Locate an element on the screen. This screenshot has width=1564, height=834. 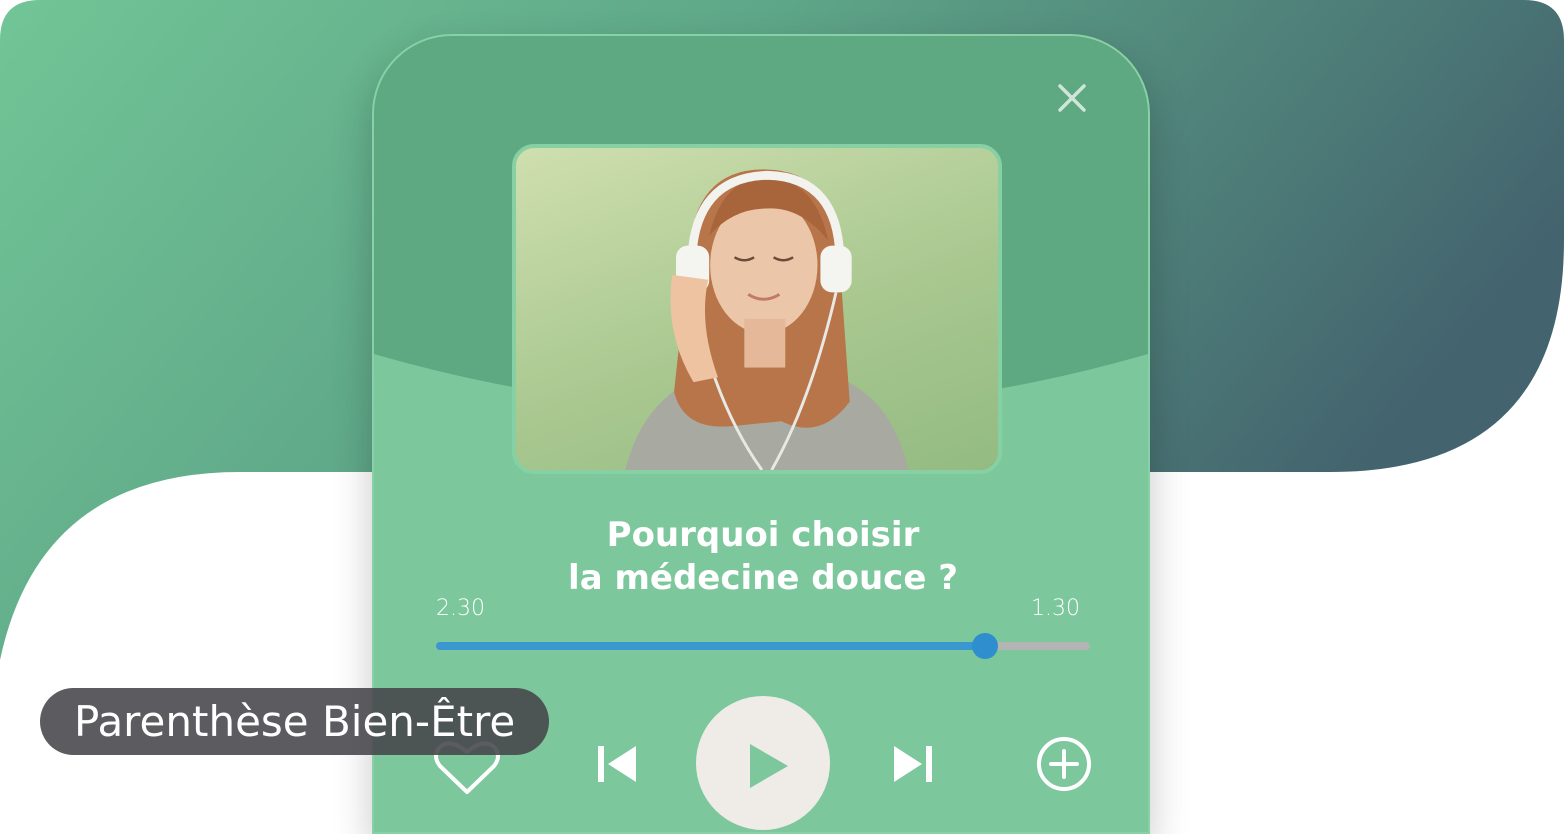
elapsed-time: 2.30 is located at coordinates (460, 608).